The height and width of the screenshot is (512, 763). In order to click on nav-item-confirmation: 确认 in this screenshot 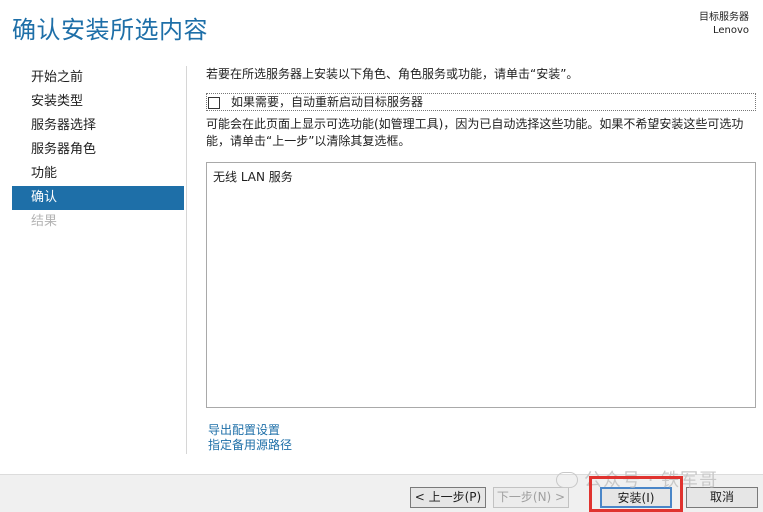, I will do `click(98, 198)`.